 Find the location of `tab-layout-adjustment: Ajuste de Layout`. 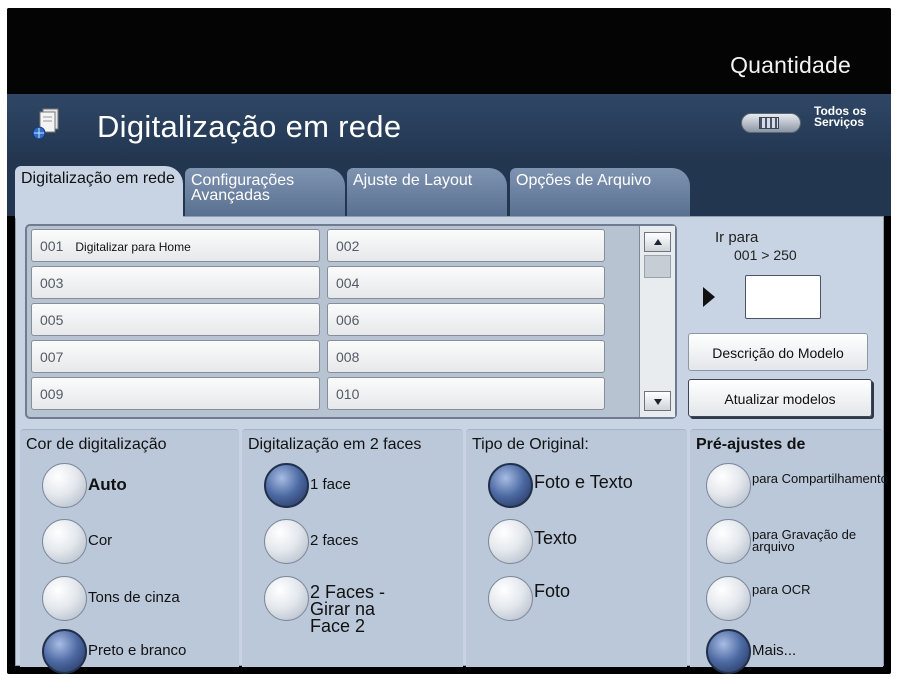

tab-layout-adjustment: Ajuste de Layout is located at coordinates (427, 192).